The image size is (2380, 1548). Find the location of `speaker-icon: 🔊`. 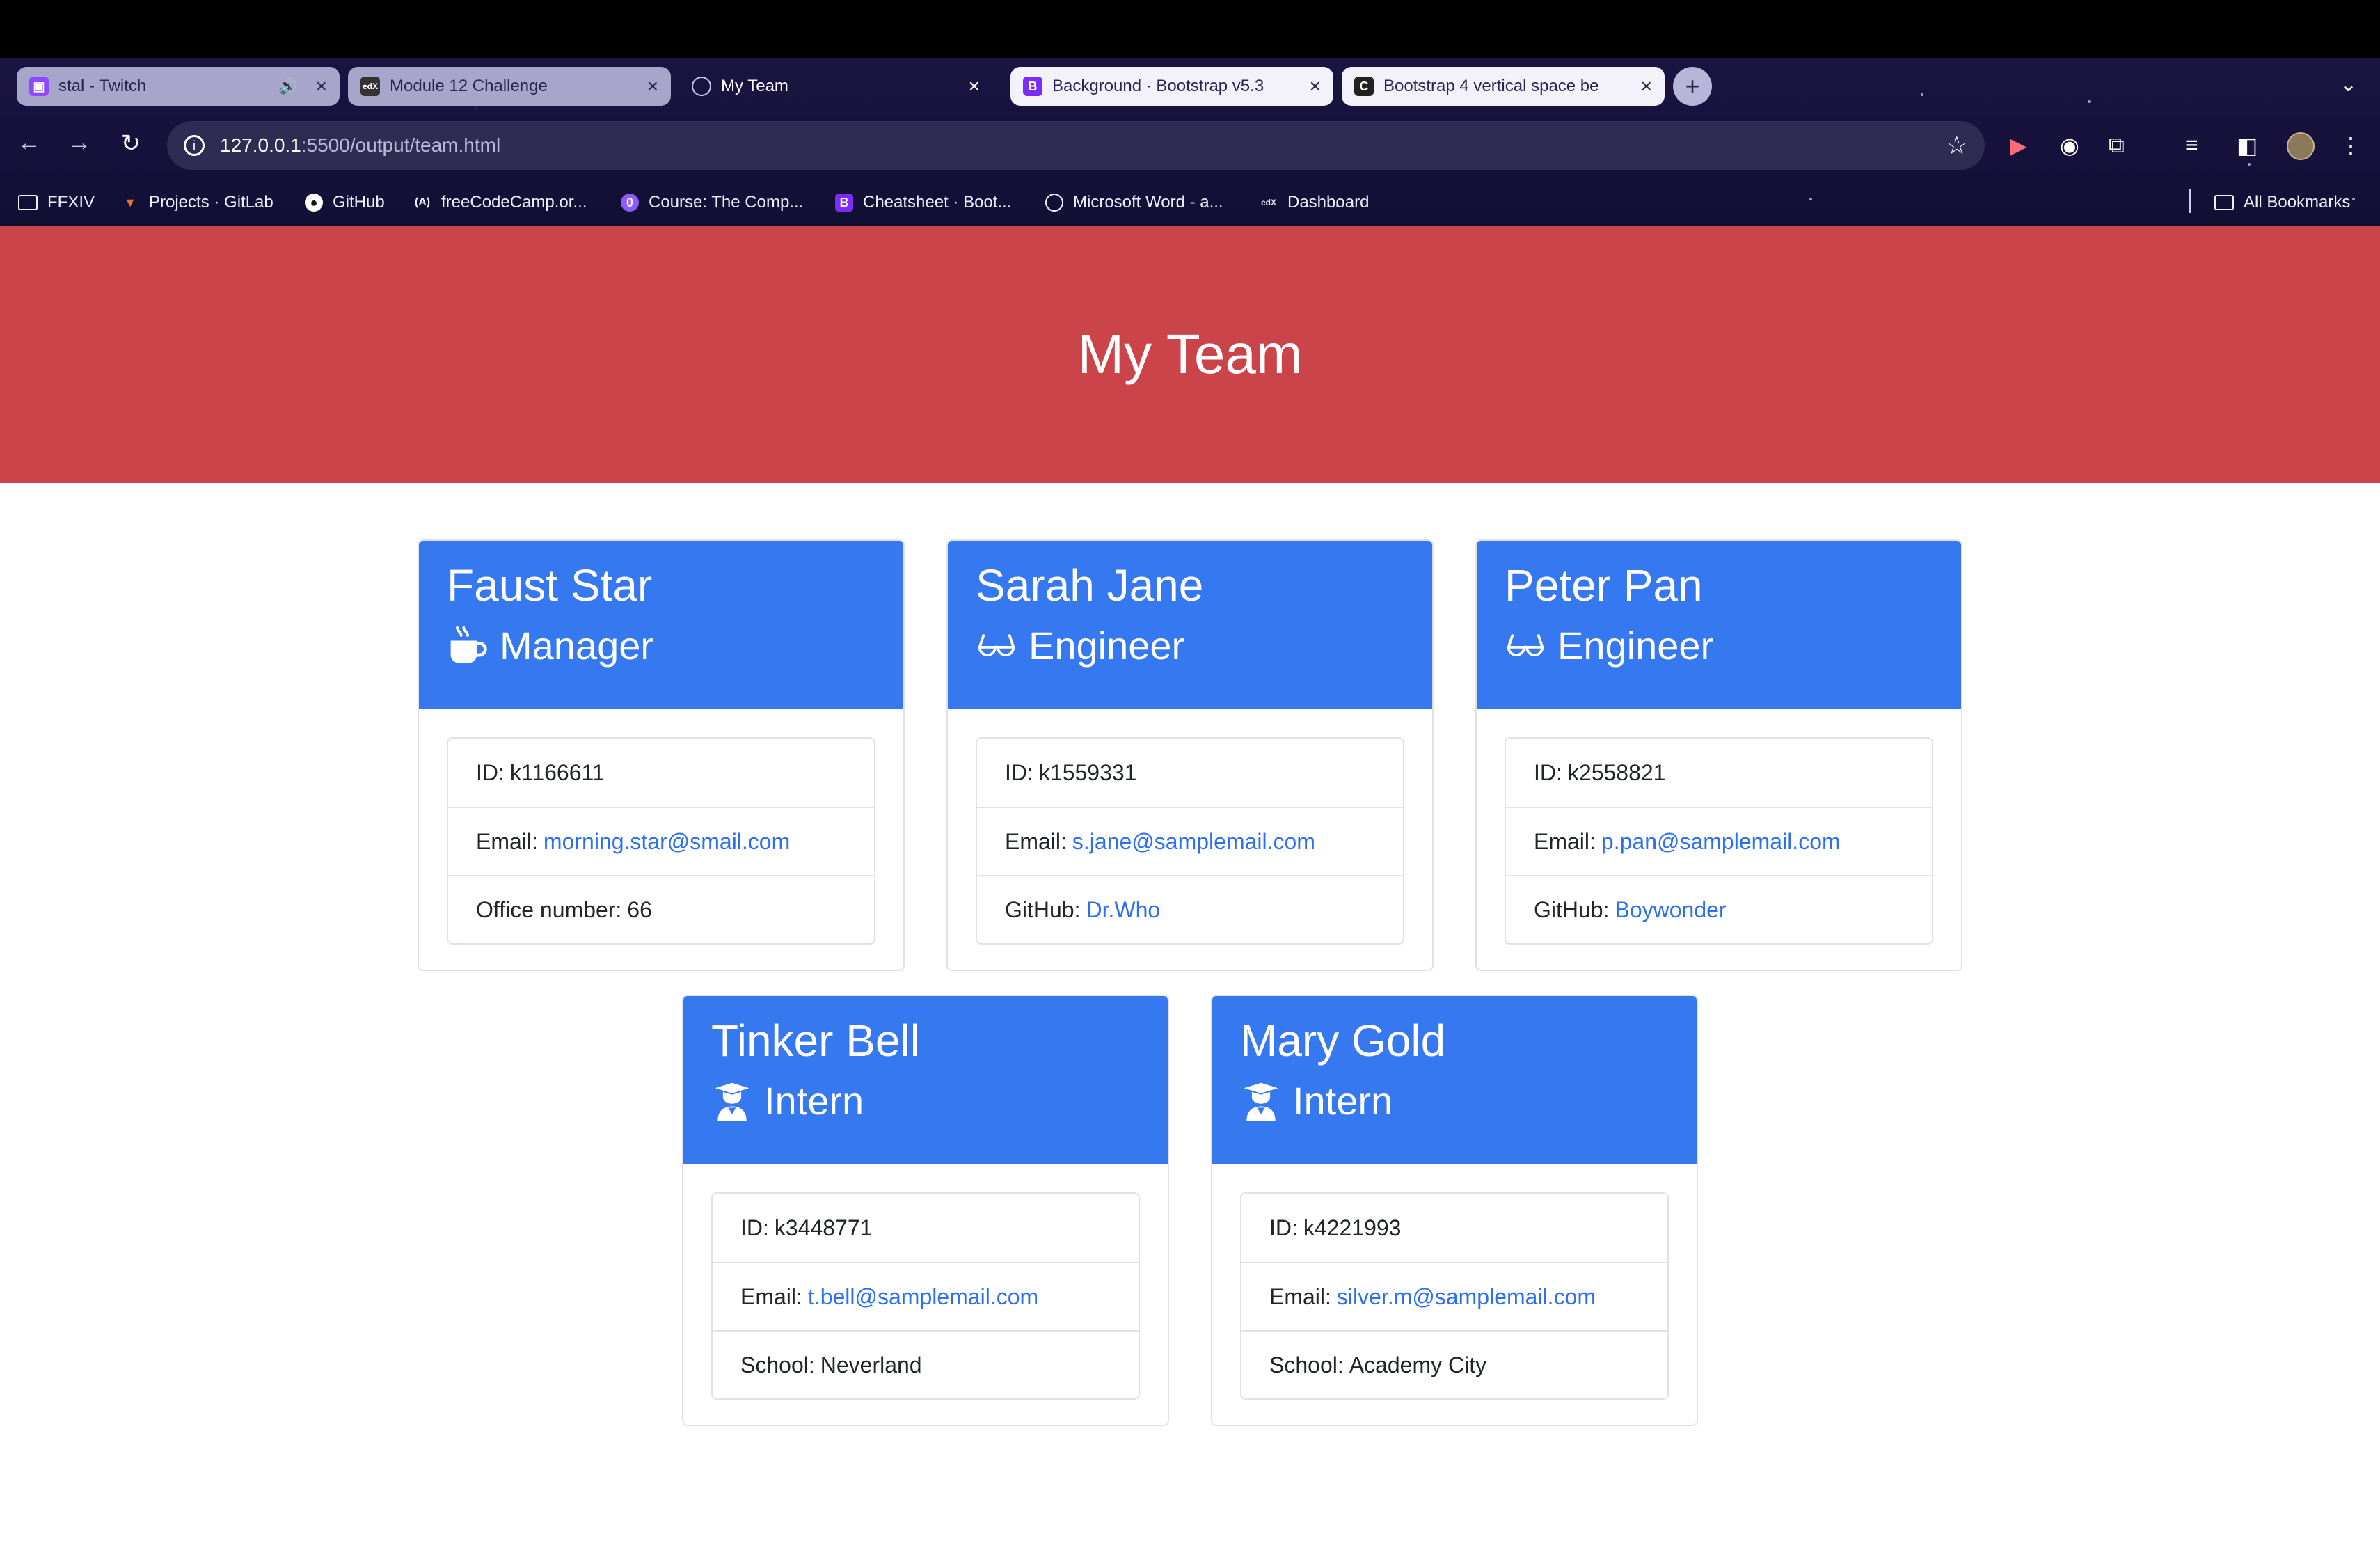

speaker-icon: 🔊 is located at coordinates (287, 86).